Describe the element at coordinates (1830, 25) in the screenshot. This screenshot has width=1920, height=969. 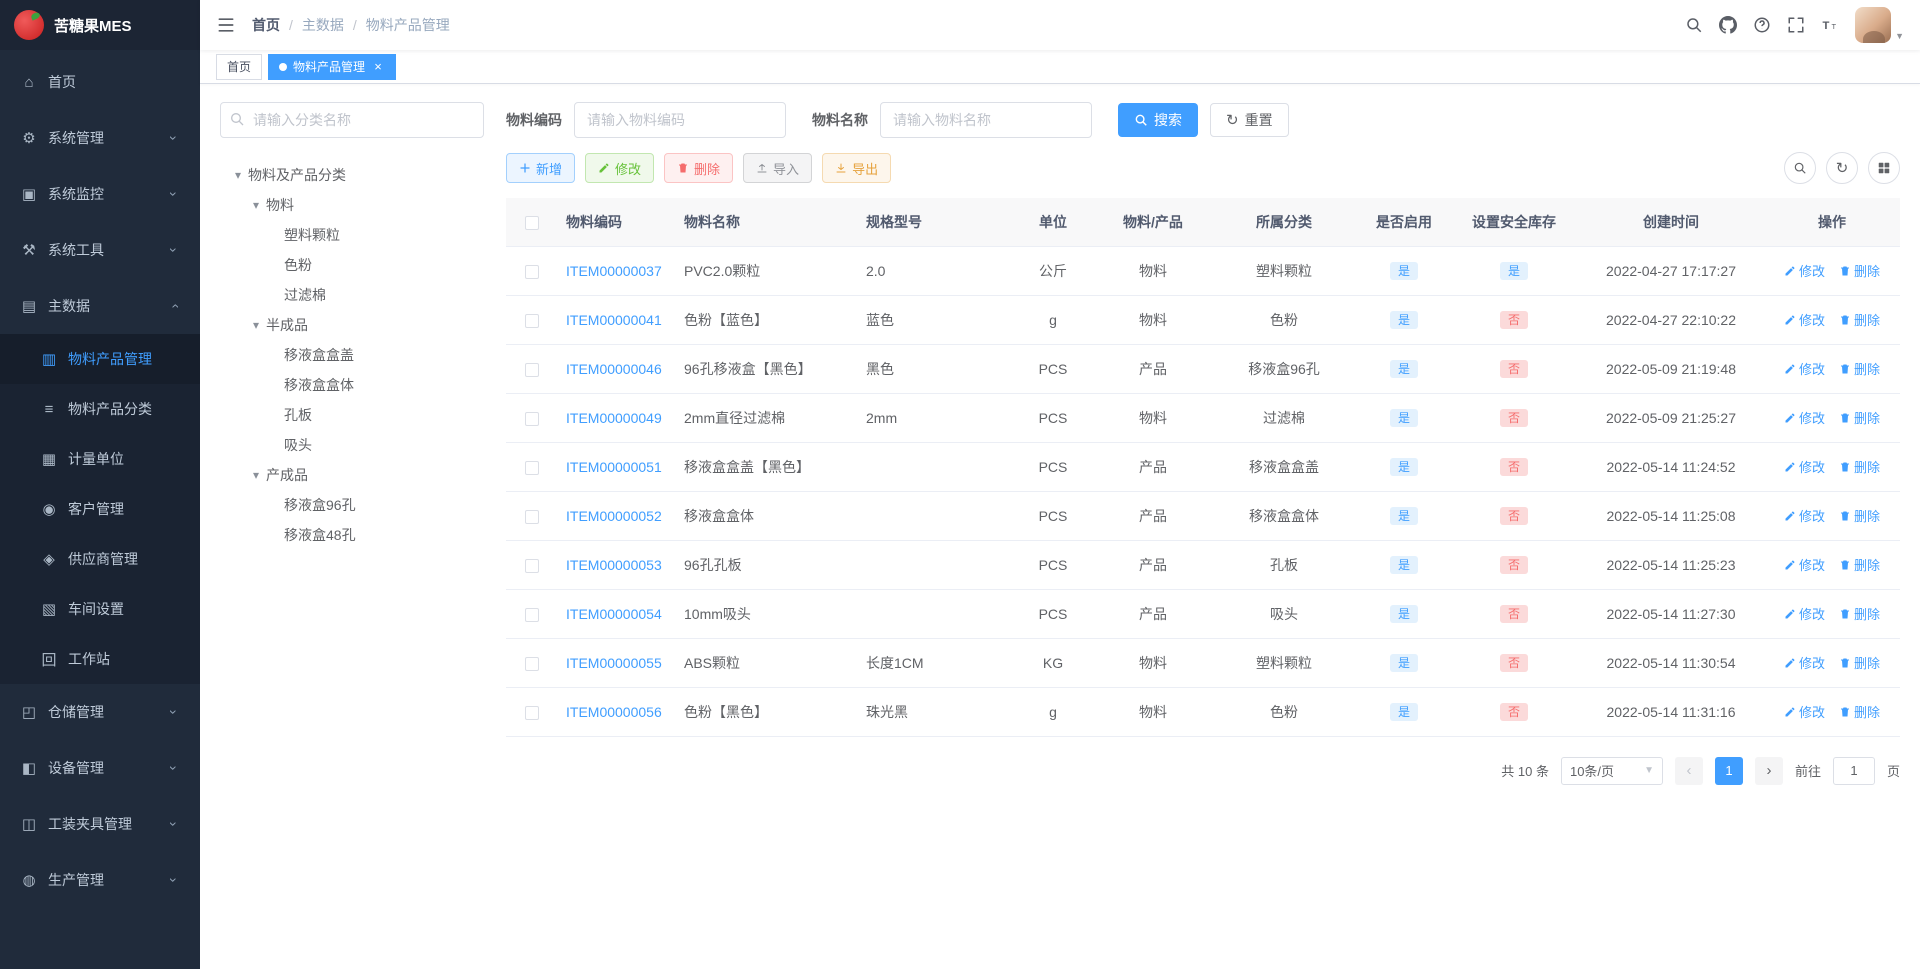
I see `font-size-icon: TT` at that location.